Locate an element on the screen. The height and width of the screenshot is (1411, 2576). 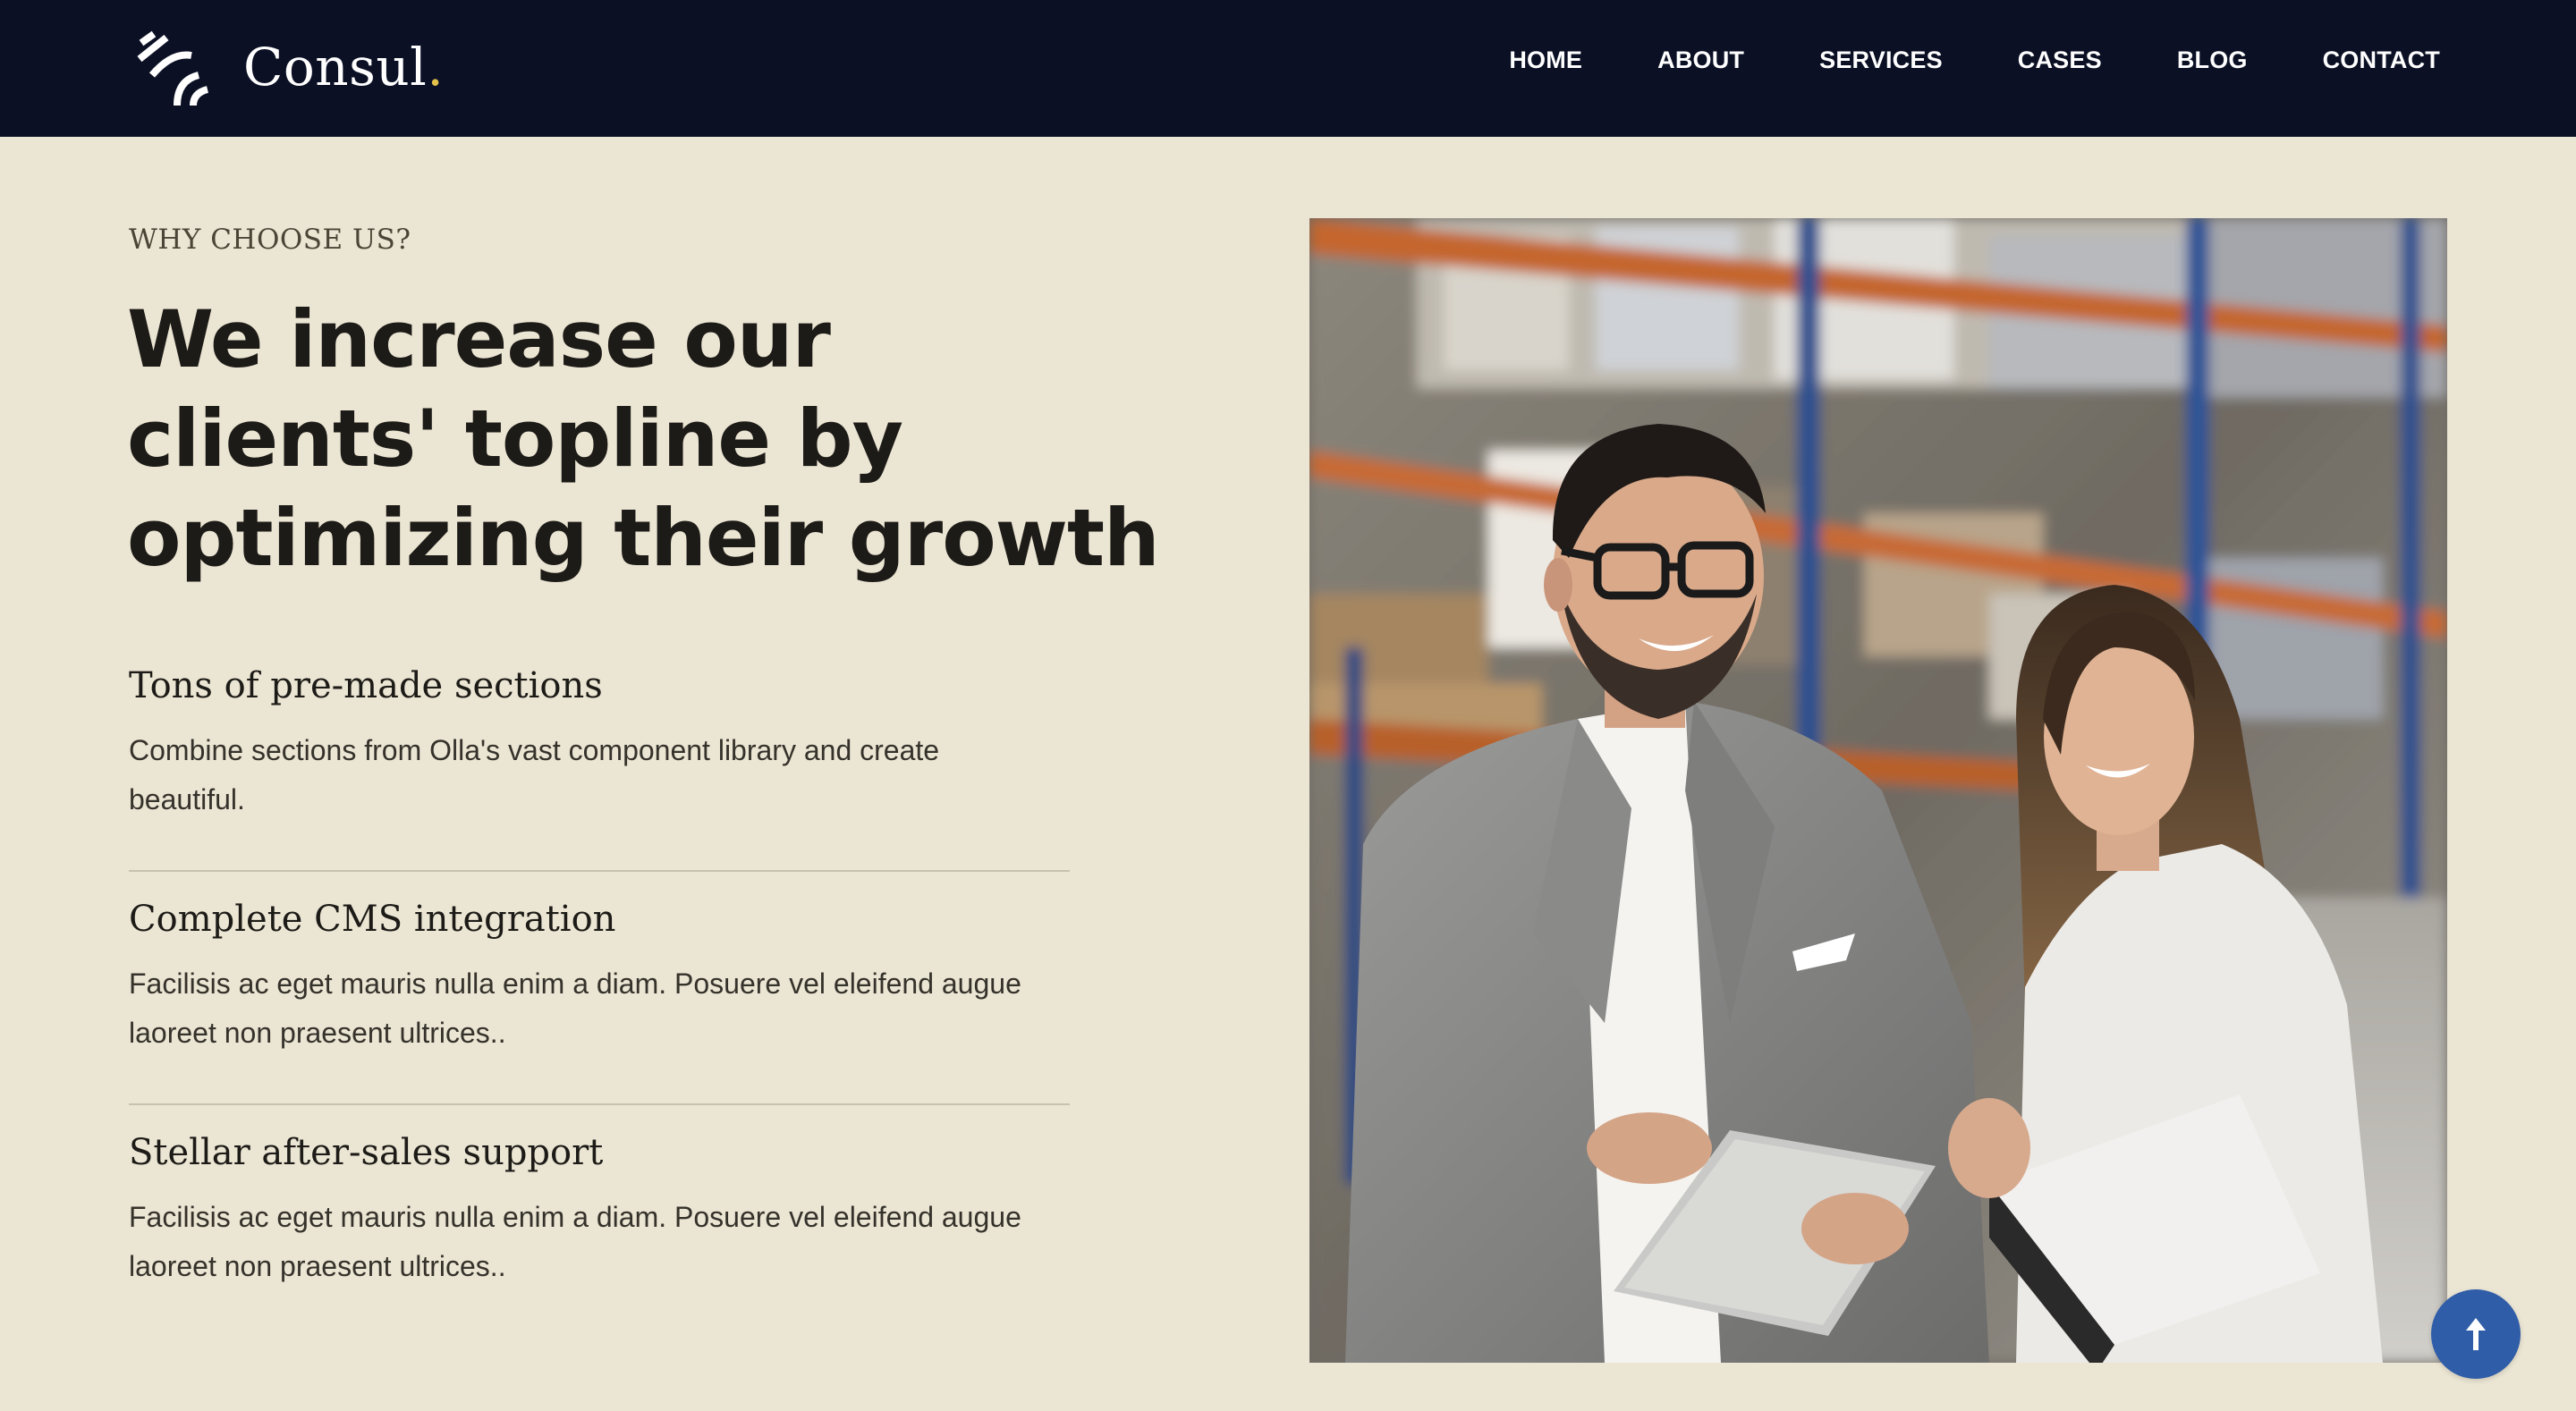
nav-blog: BLOG is located at coordinates (2212, 60).